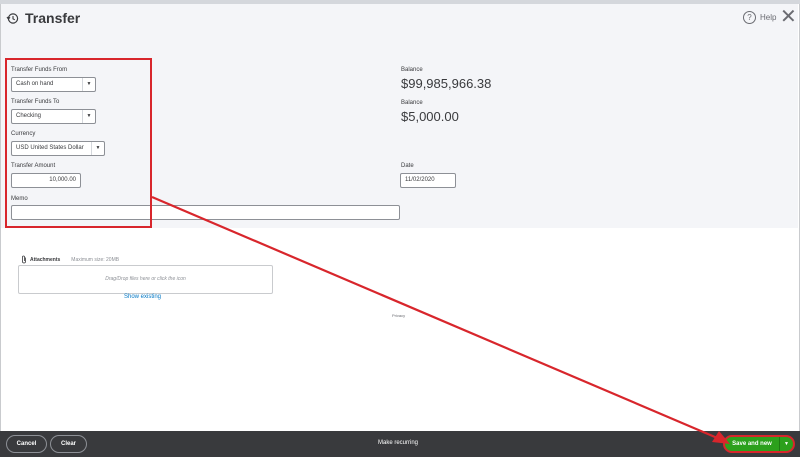 The width and height of the screenshot is (800, 457). Describe the element at coordinates (412, 103) in the screenshot. I see `to-balance-label: Balance` at that location.